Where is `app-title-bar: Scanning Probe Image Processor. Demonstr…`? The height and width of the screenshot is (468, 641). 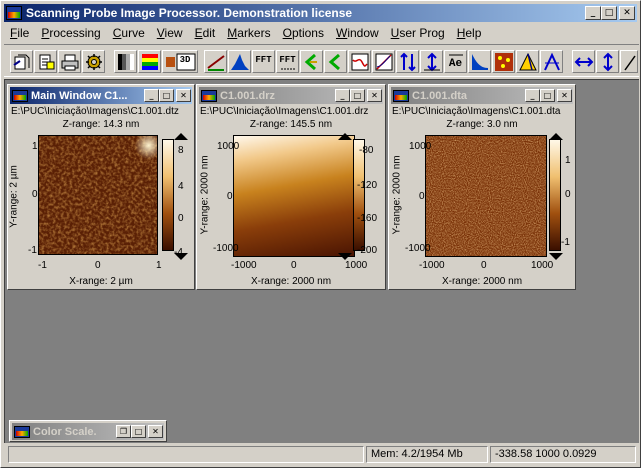 app-title-bar: Scanning Probe Image Processor. Demonstr… is located at coordinates (320, 13).